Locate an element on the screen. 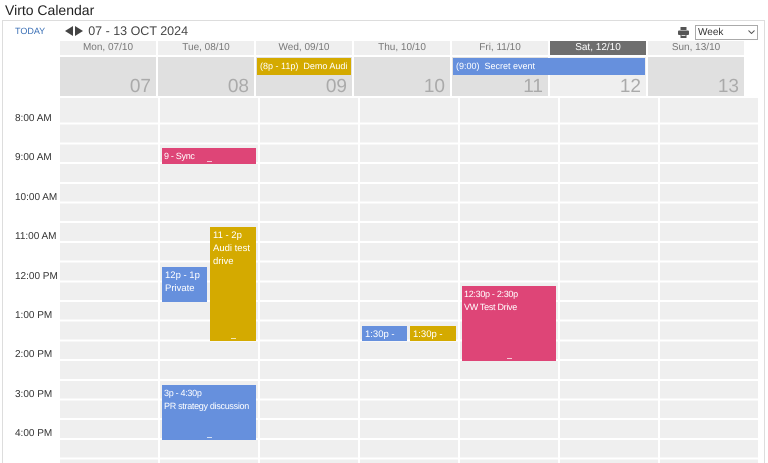 This screenshot has width=768, height=463. date-range: 07 - 13 OCT 2024 is located at coordinates (138, 31).